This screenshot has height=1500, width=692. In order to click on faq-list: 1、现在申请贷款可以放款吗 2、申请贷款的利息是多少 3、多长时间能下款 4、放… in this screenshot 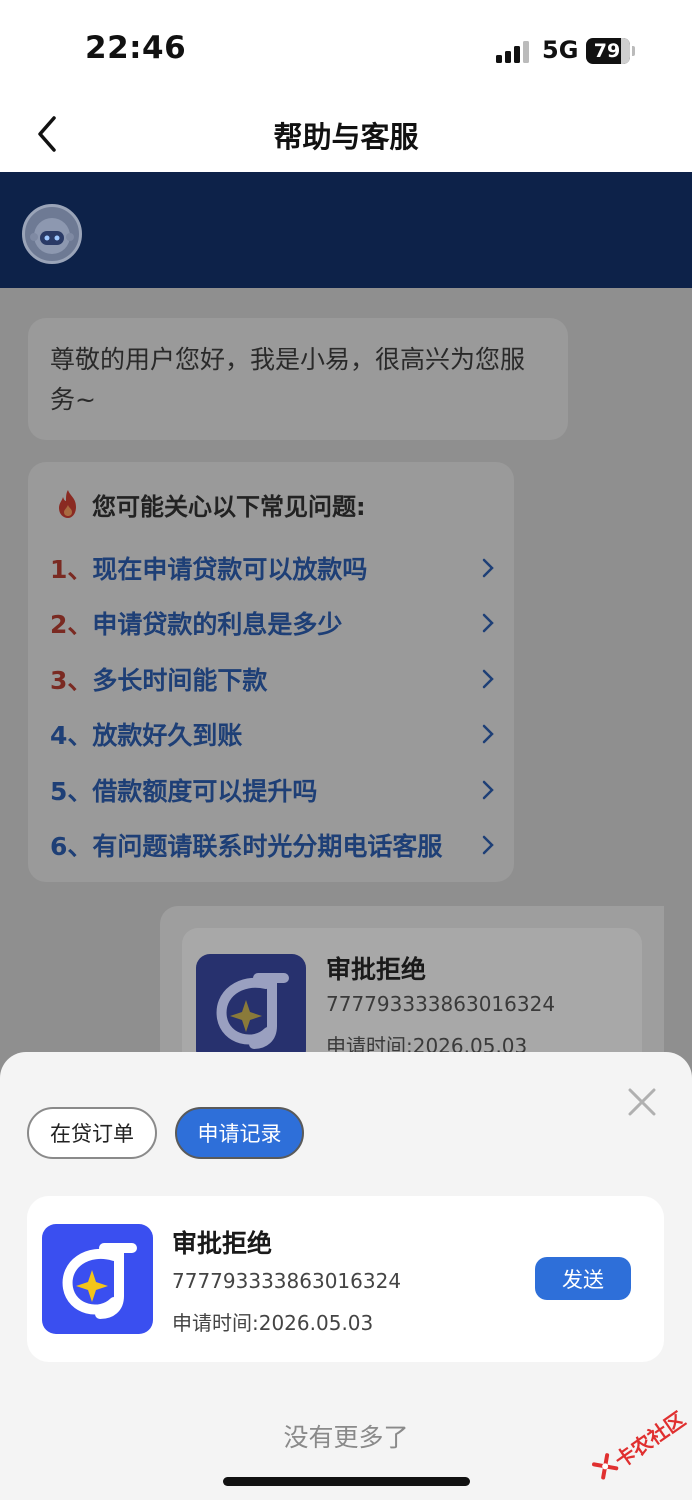, I will do `click(273, 706)`.